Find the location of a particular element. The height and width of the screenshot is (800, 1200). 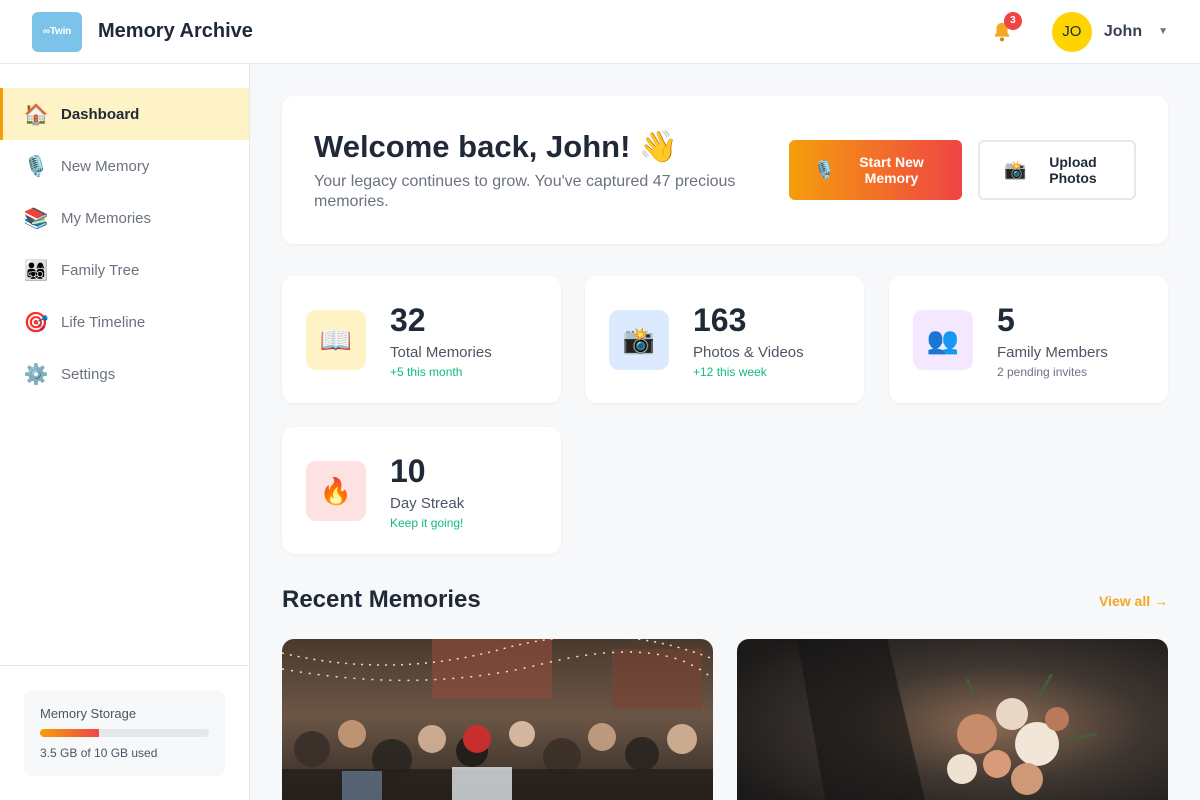

sidebar-item-label: Family Tree is located at coordinates (100, 270).